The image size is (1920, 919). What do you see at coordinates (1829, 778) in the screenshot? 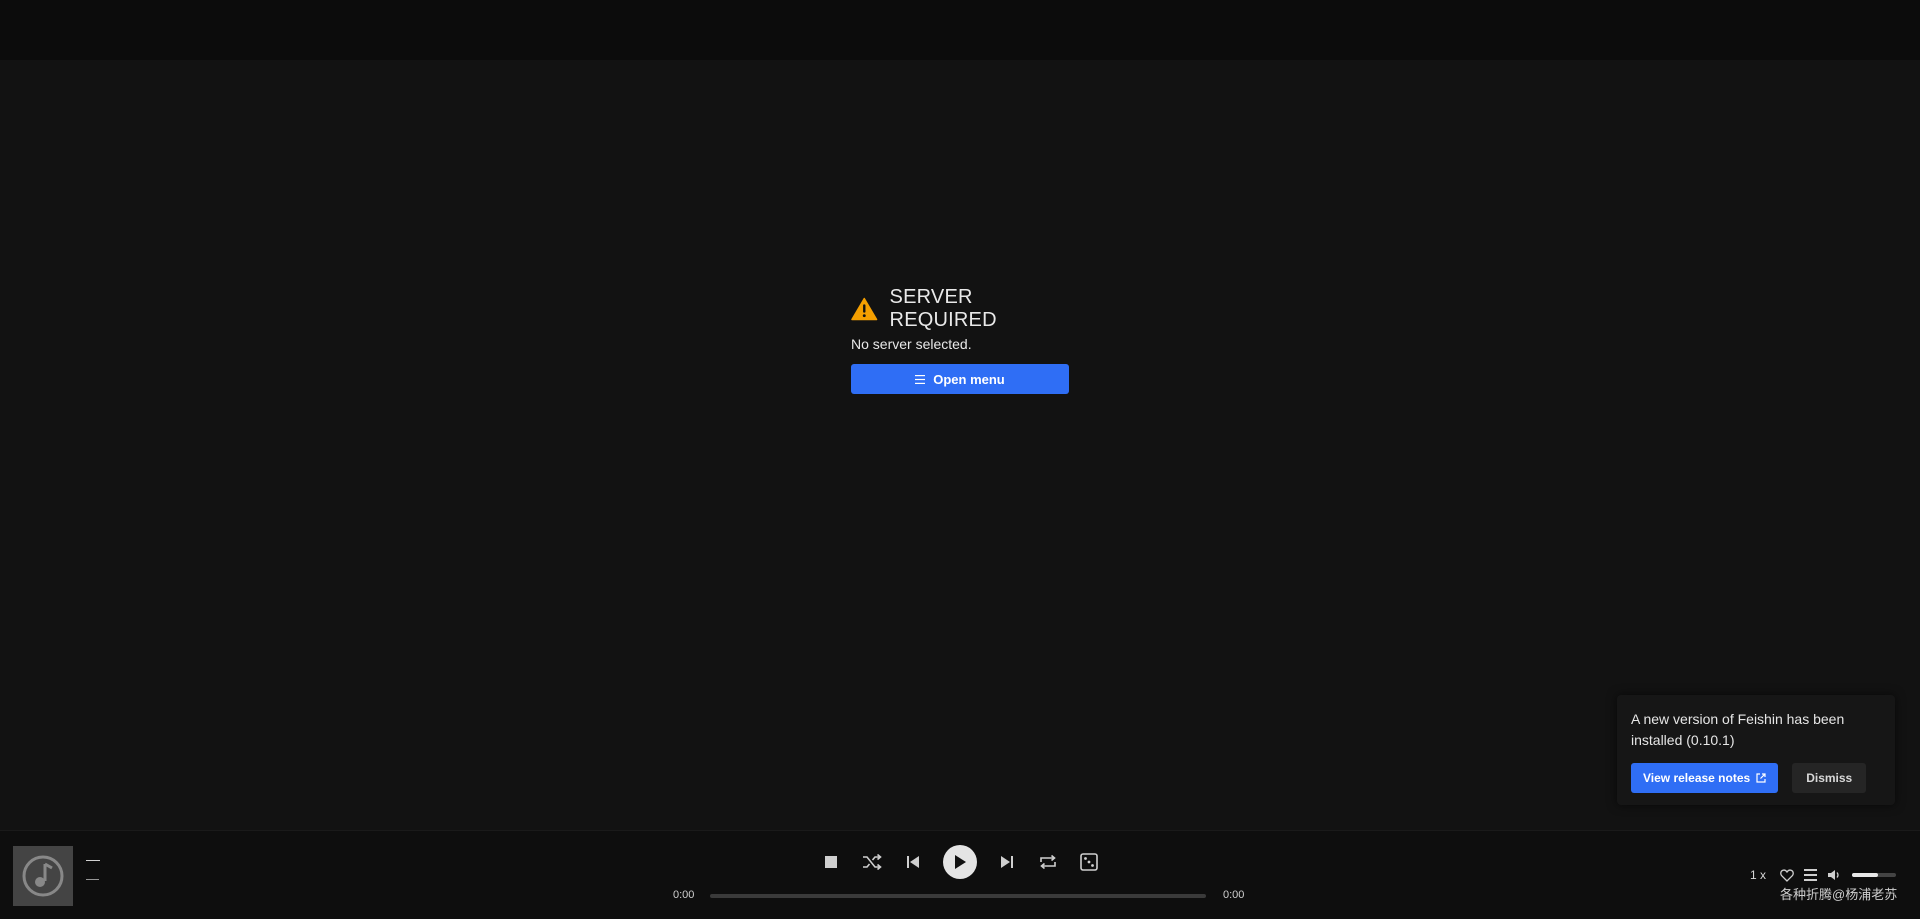
I see `dismiss-button: Dismiss` at bounding box center [1829, 778].